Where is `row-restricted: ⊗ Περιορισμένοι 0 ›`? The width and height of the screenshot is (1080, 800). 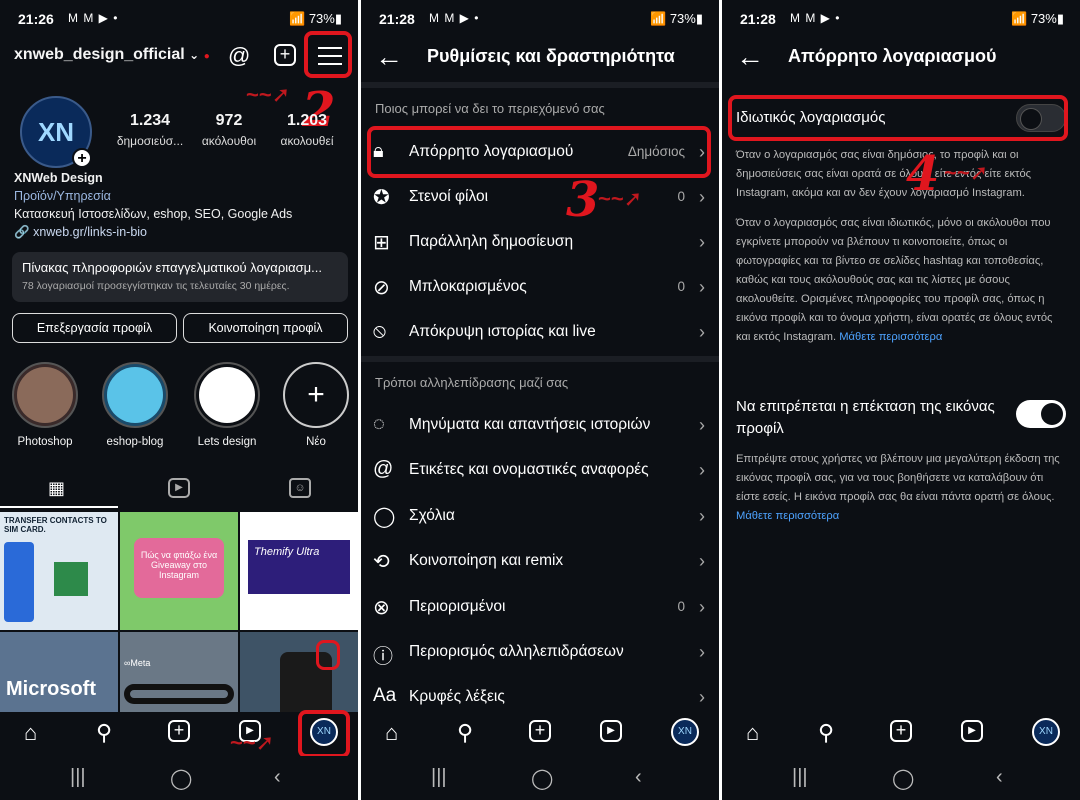 row-restricted: ⊗ Περιορισμένοι 0 › is located at coordinates (540, 607).